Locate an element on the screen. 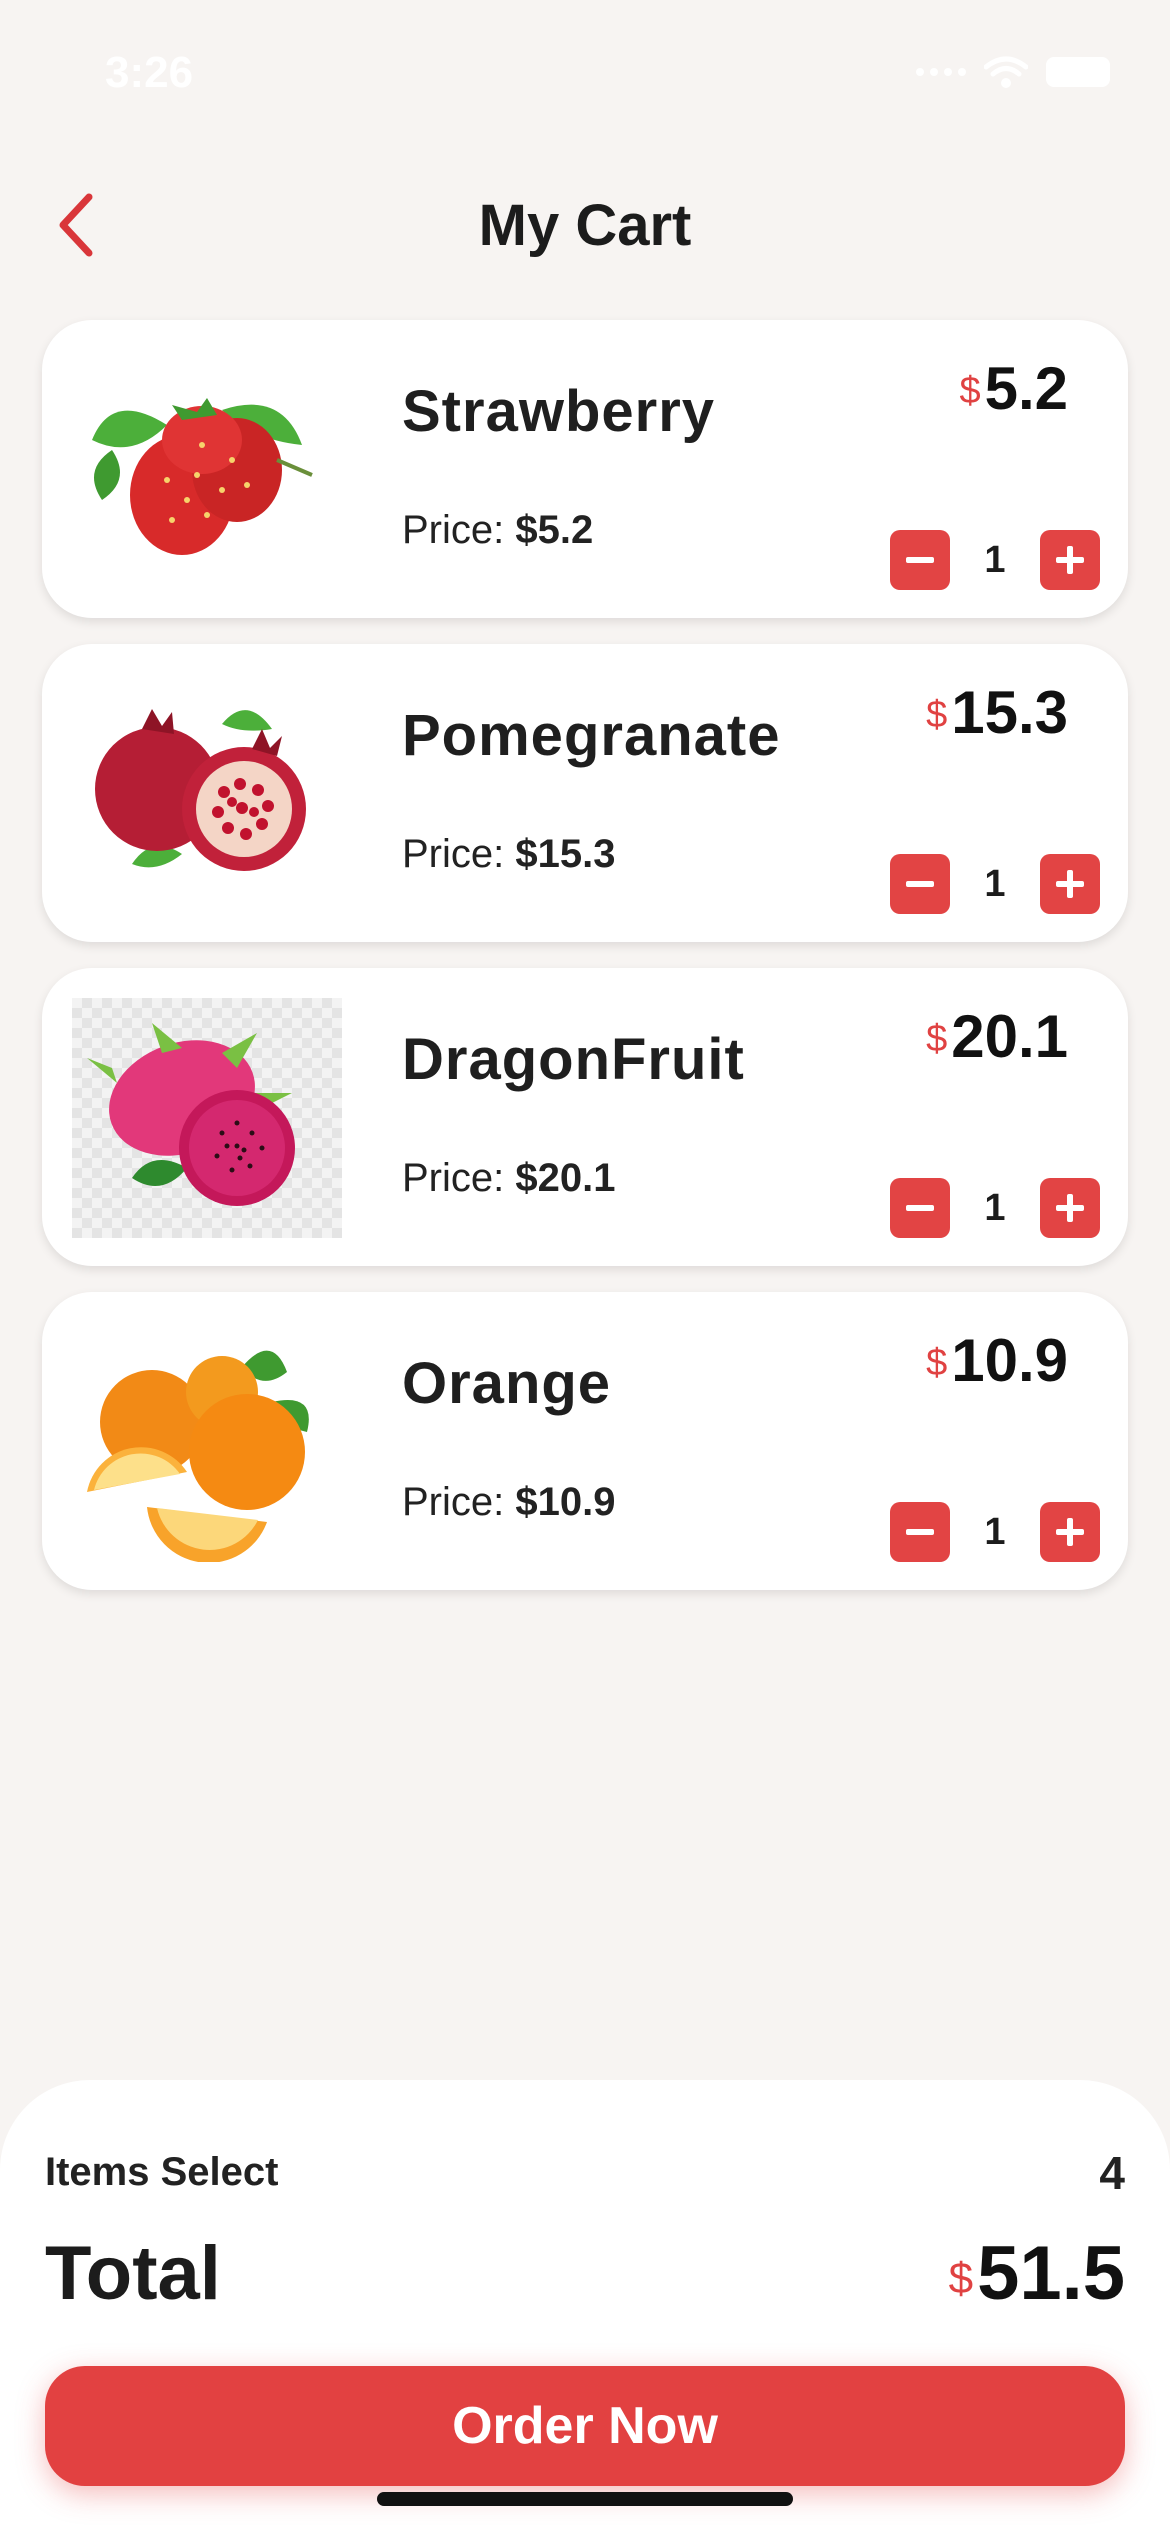  status-icons is located at coordinates (1013, 72).